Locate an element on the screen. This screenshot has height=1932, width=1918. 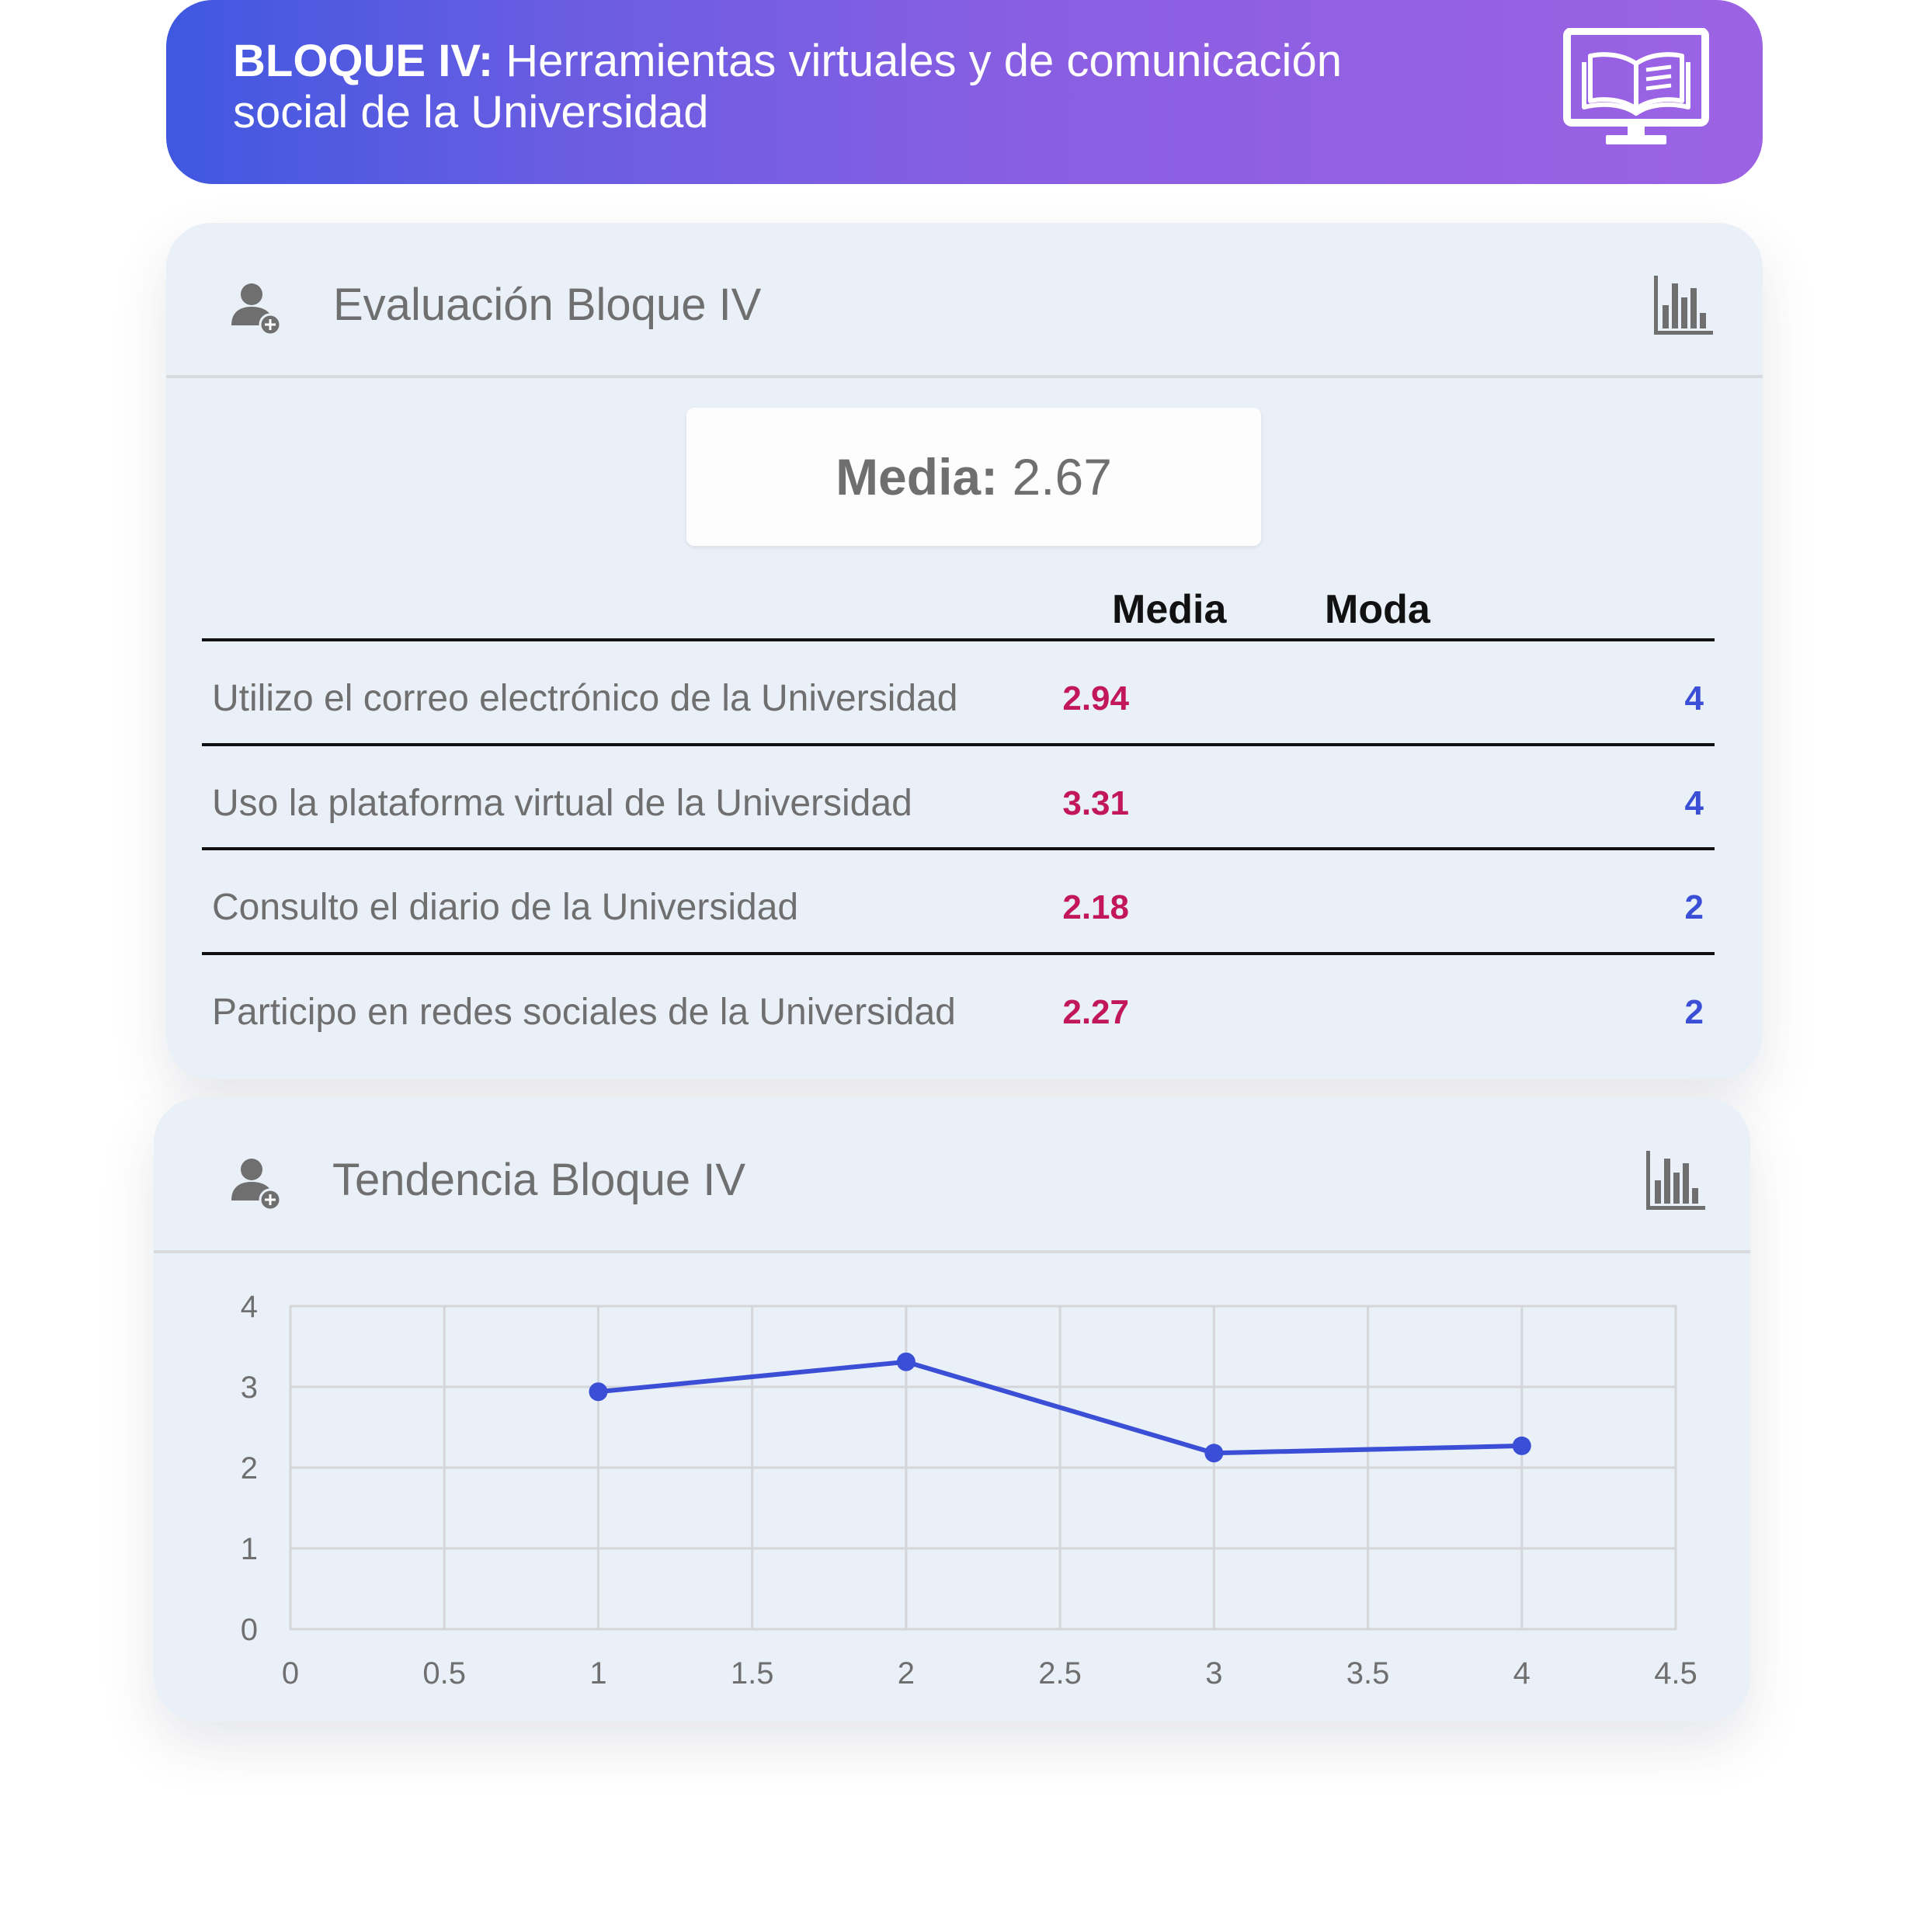
x-tick-label: 0.5 is located at coordinates (444, 1673).